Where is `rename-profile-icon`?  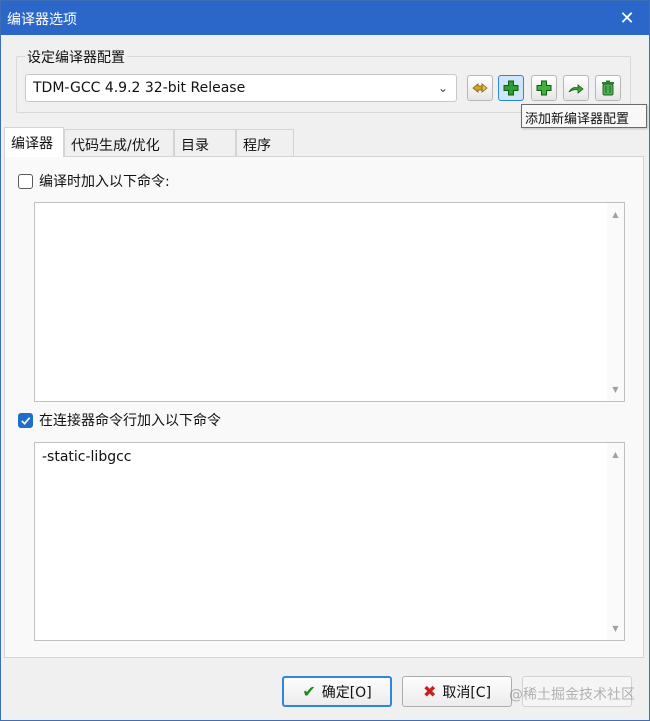
rename-profile-icon is located at coordinates (480, 88).